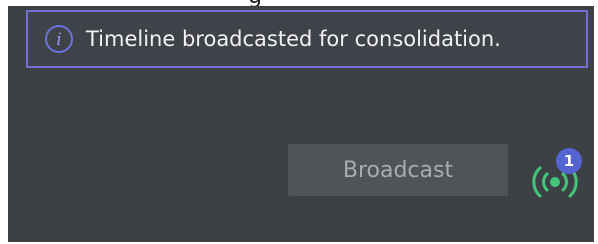 The image size is (598, 244). I want to click on notification-message: Timeline broadcasted for consolidation., so click(293, 39).